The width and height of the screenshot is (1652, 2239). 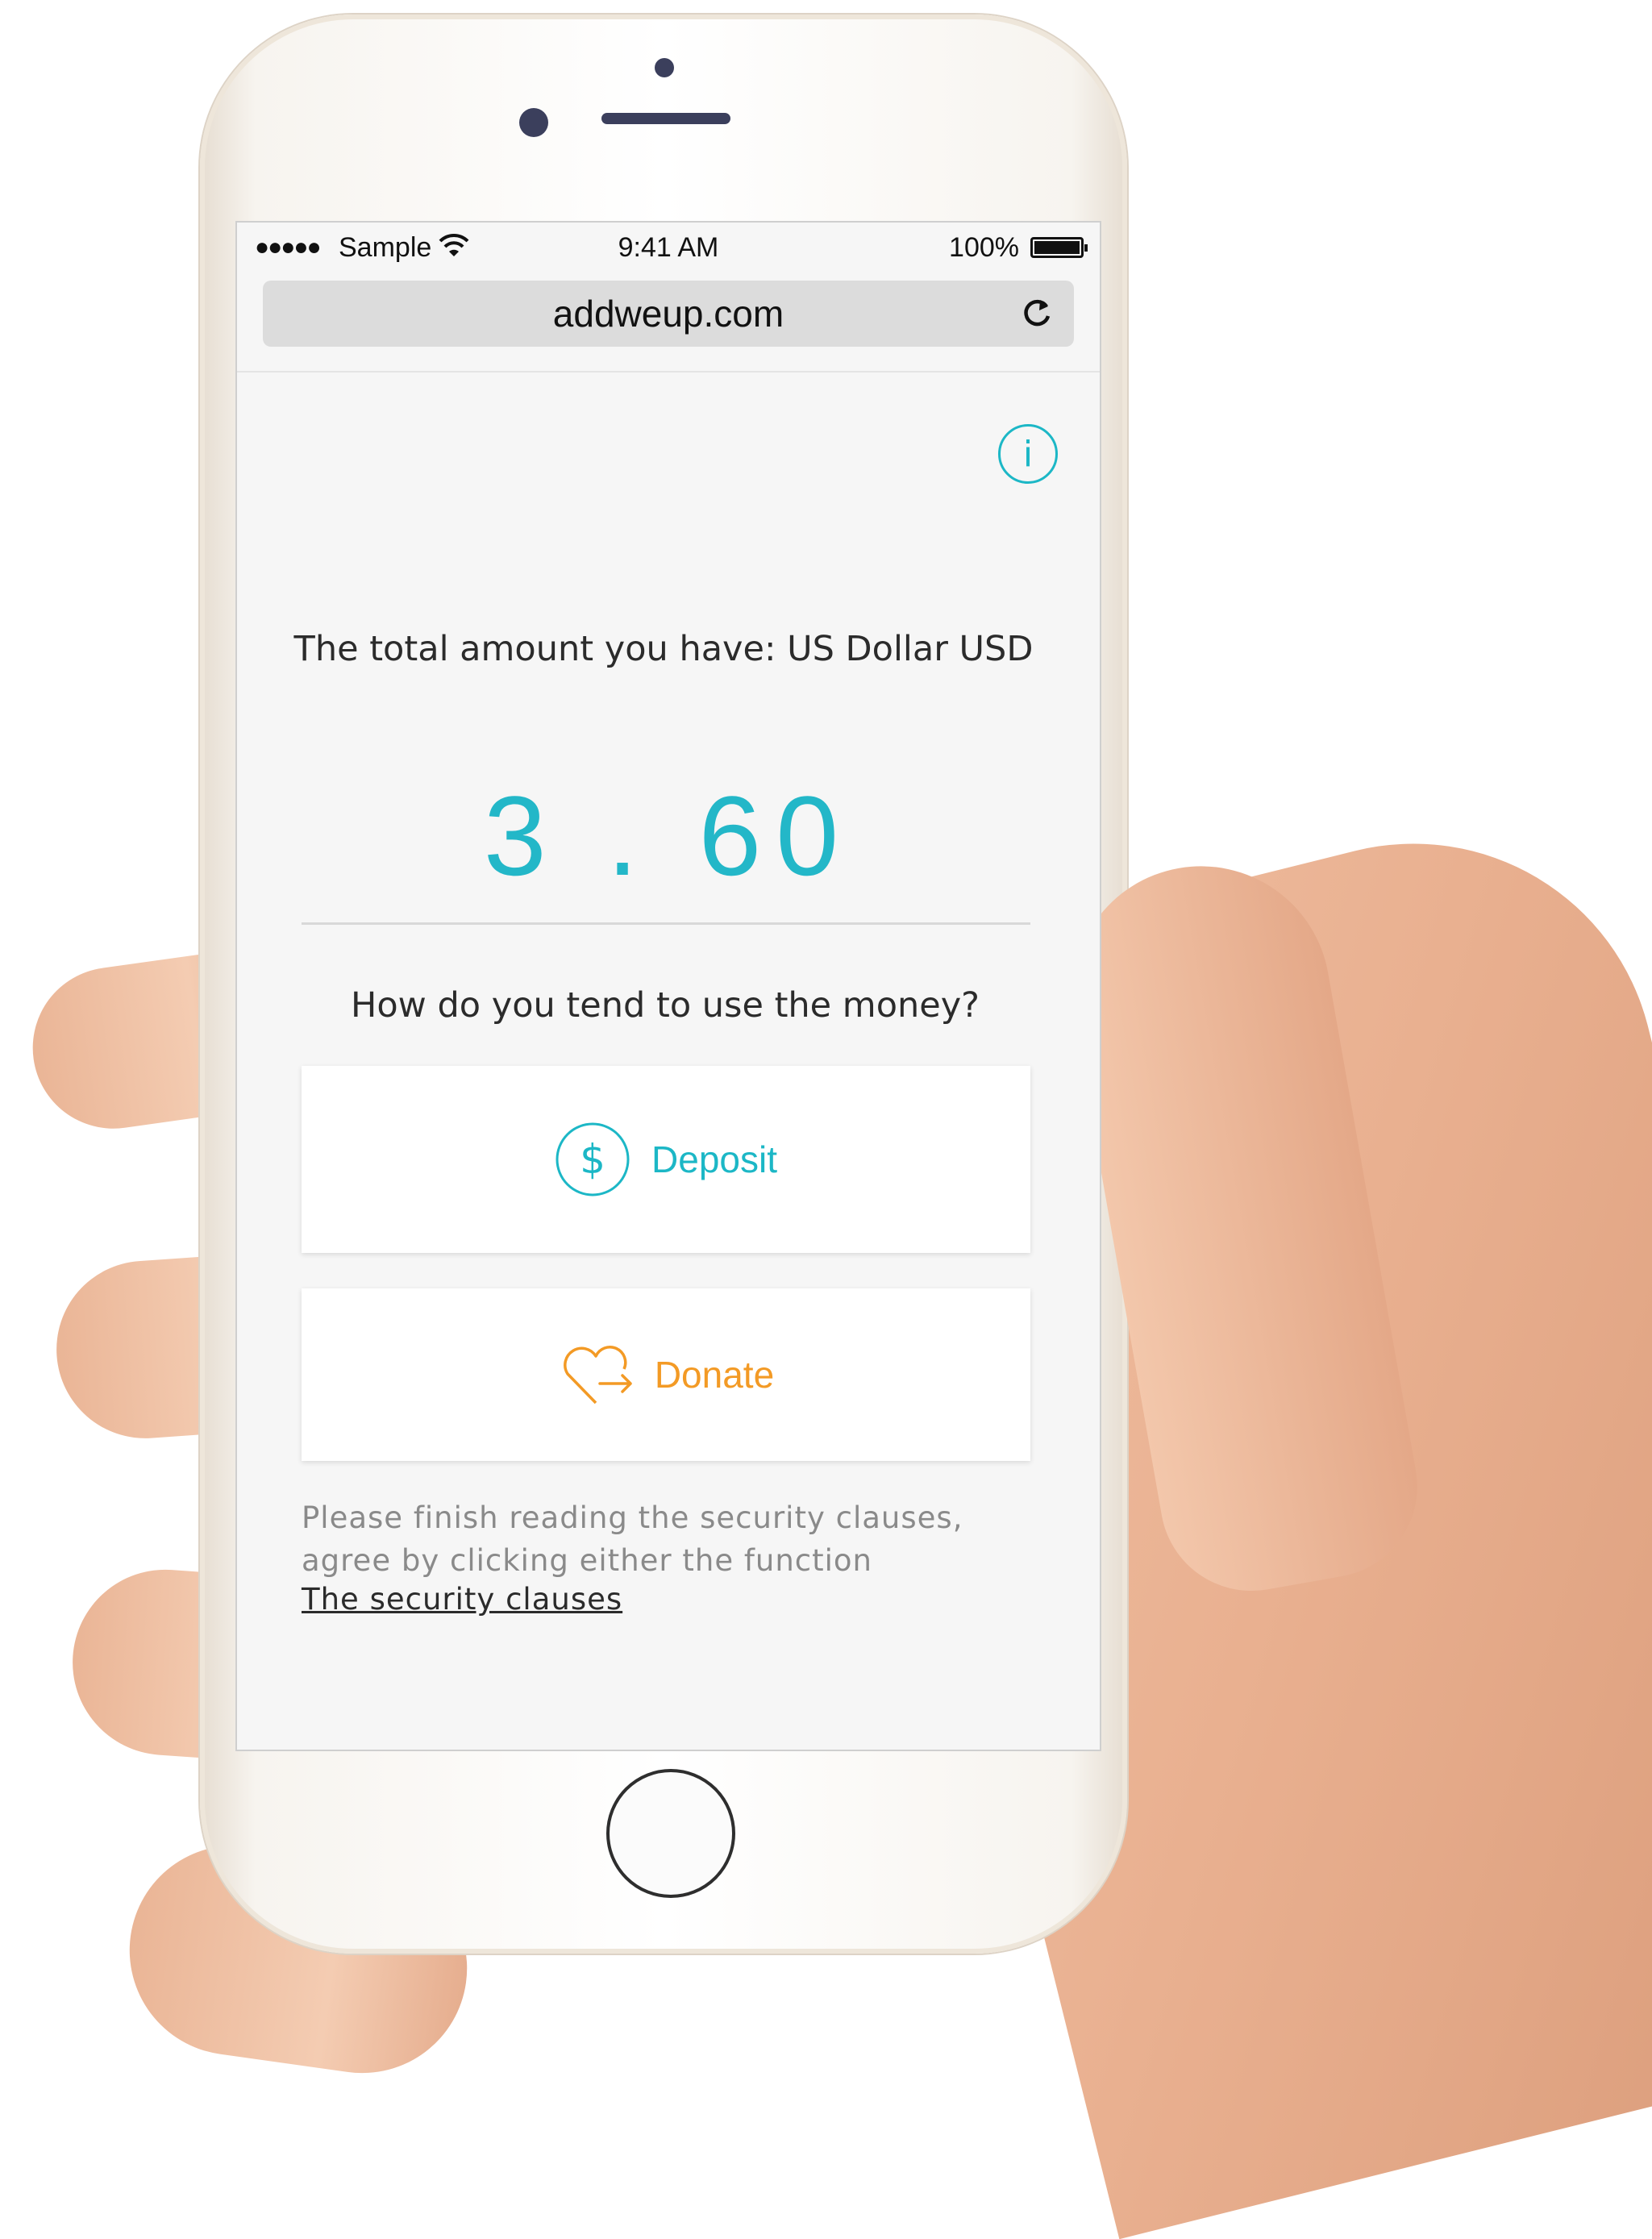 I want to click on reload-icon, so click(x=1036, y=313).